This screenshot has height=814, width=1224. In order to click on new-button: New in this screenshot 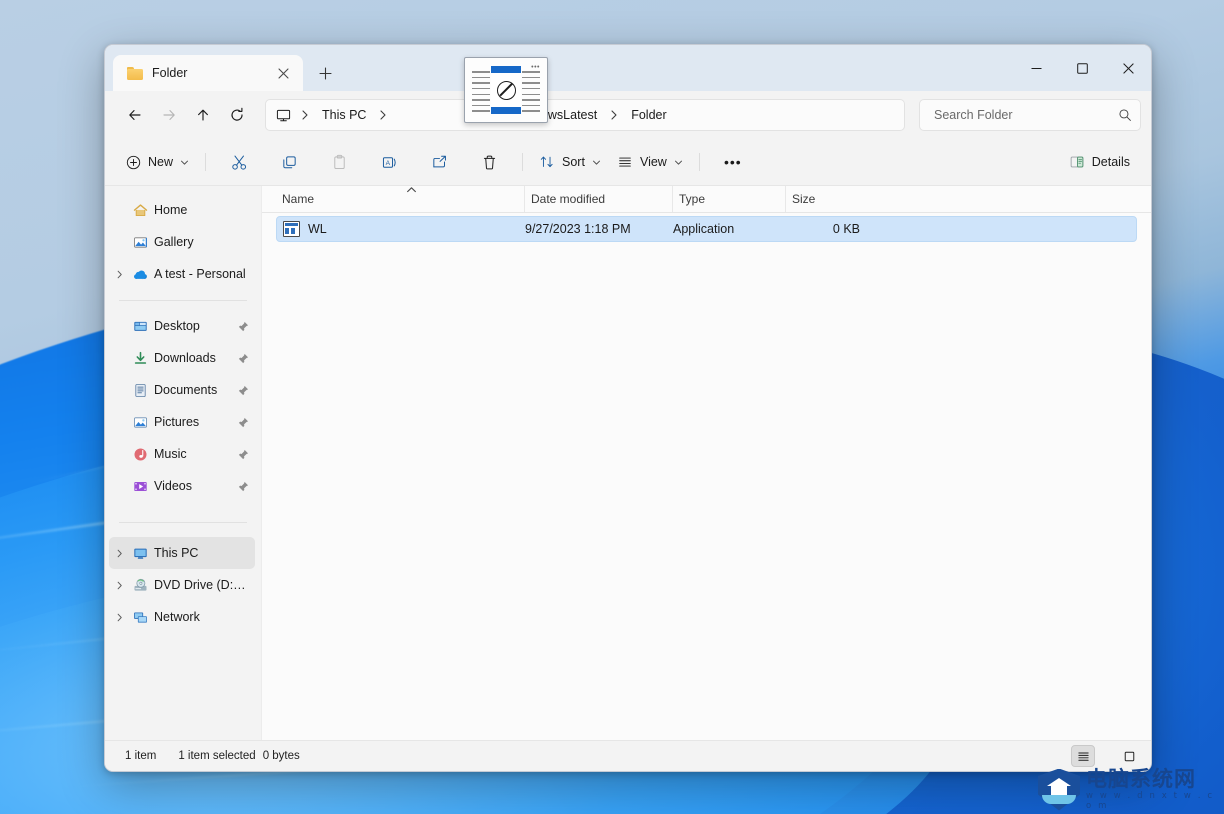, I will do `click(157, 162)`.